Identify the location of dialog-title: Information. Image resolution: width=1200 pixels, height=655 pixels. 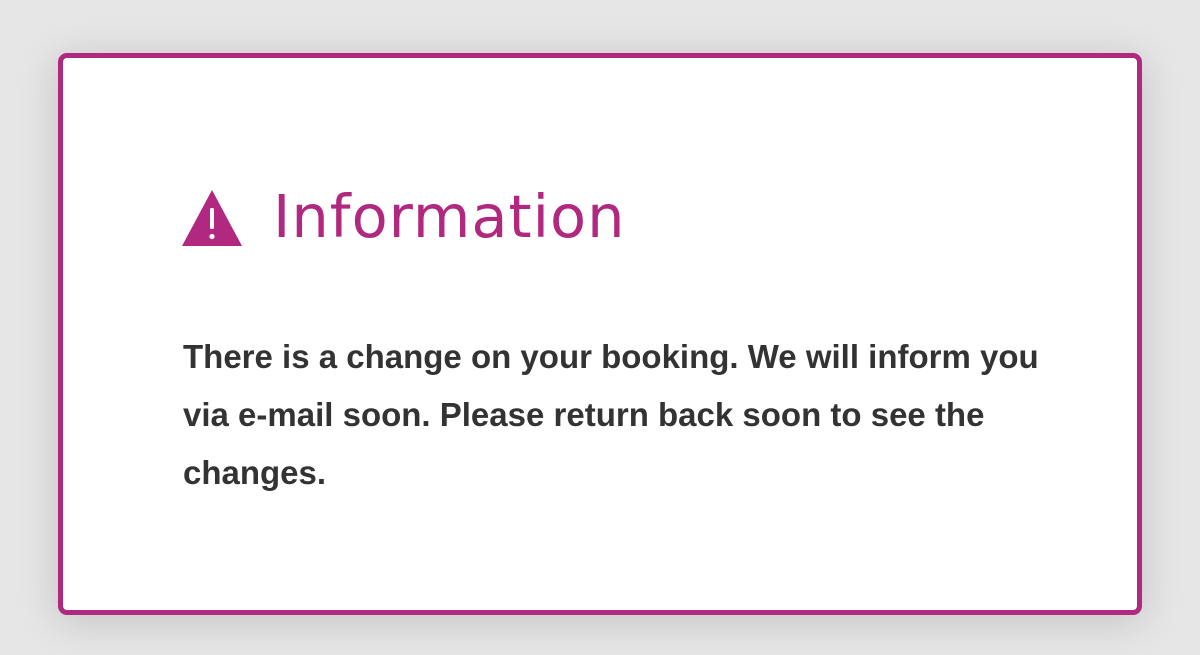
(449, 216).